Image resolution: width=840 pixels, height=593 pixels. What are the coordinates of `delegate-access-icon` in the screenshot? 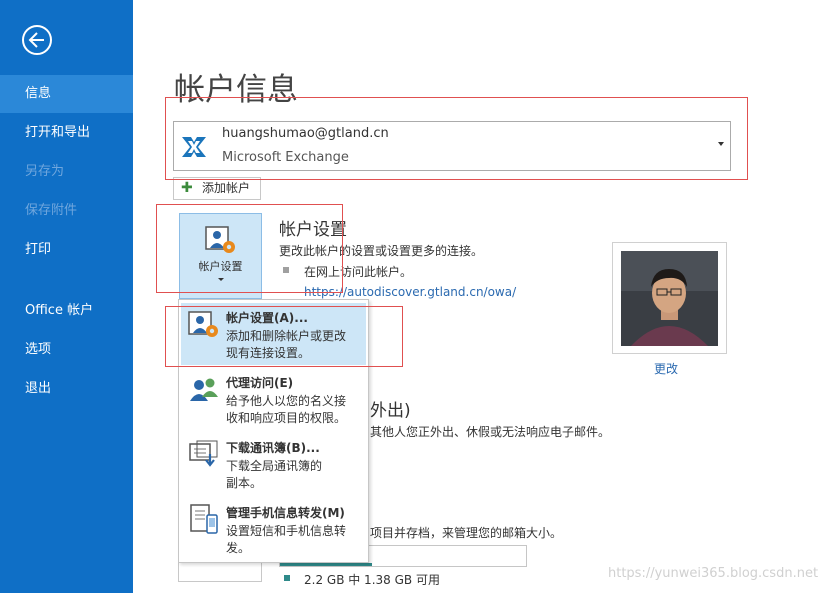 It's located at (204, 389).